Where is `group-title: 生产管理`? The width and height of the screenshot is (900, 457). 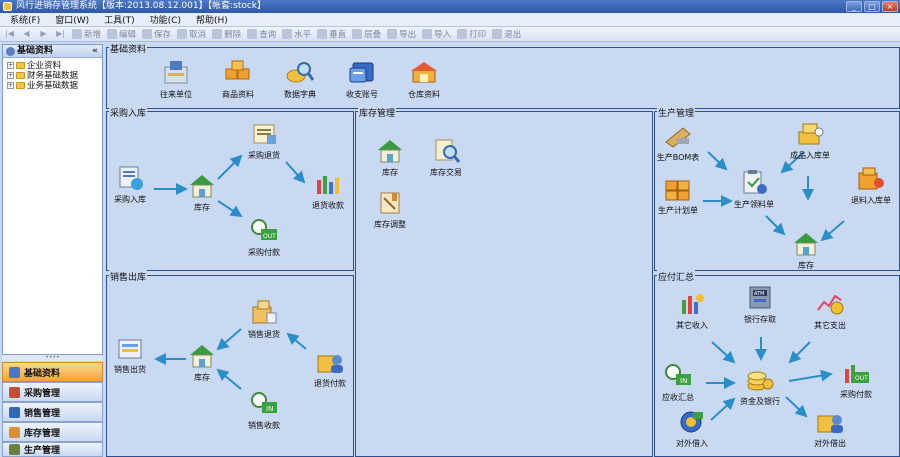
group-title: 生产管理 is located at coordinates (676, 112).